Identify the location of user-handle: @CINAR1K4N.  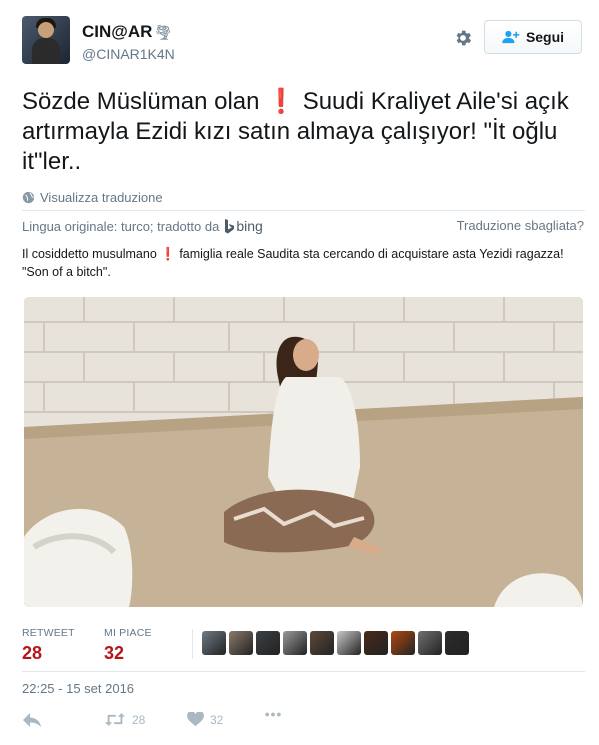
(128, 54).